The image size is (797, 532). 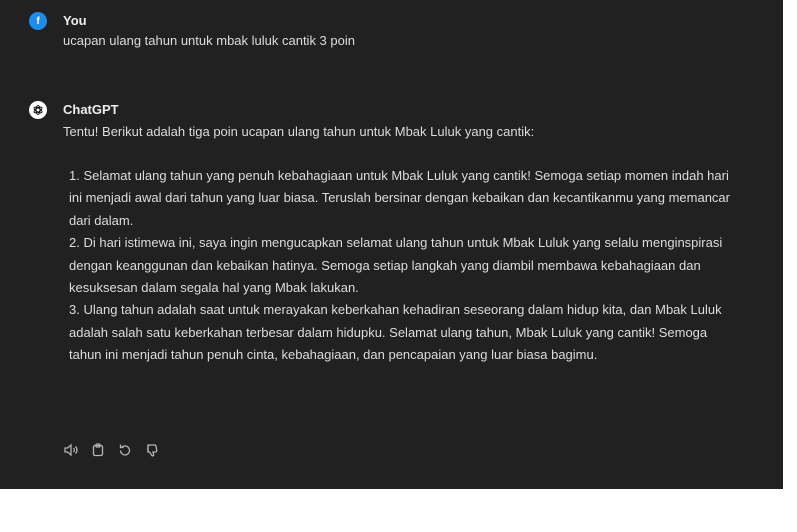 I want to click on user-avatar: f, so click(x=38, y=21).